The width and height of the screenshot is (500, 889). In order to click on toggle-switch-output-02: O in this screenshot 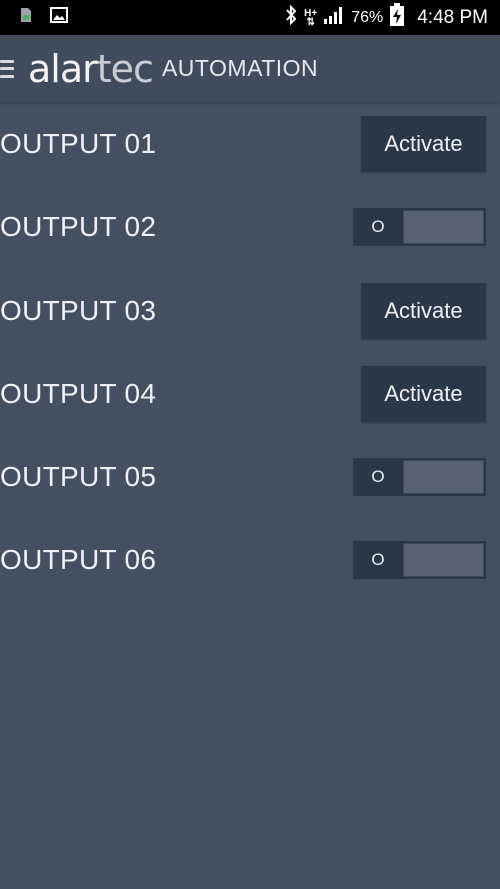, I will do `click(419, 227)`.